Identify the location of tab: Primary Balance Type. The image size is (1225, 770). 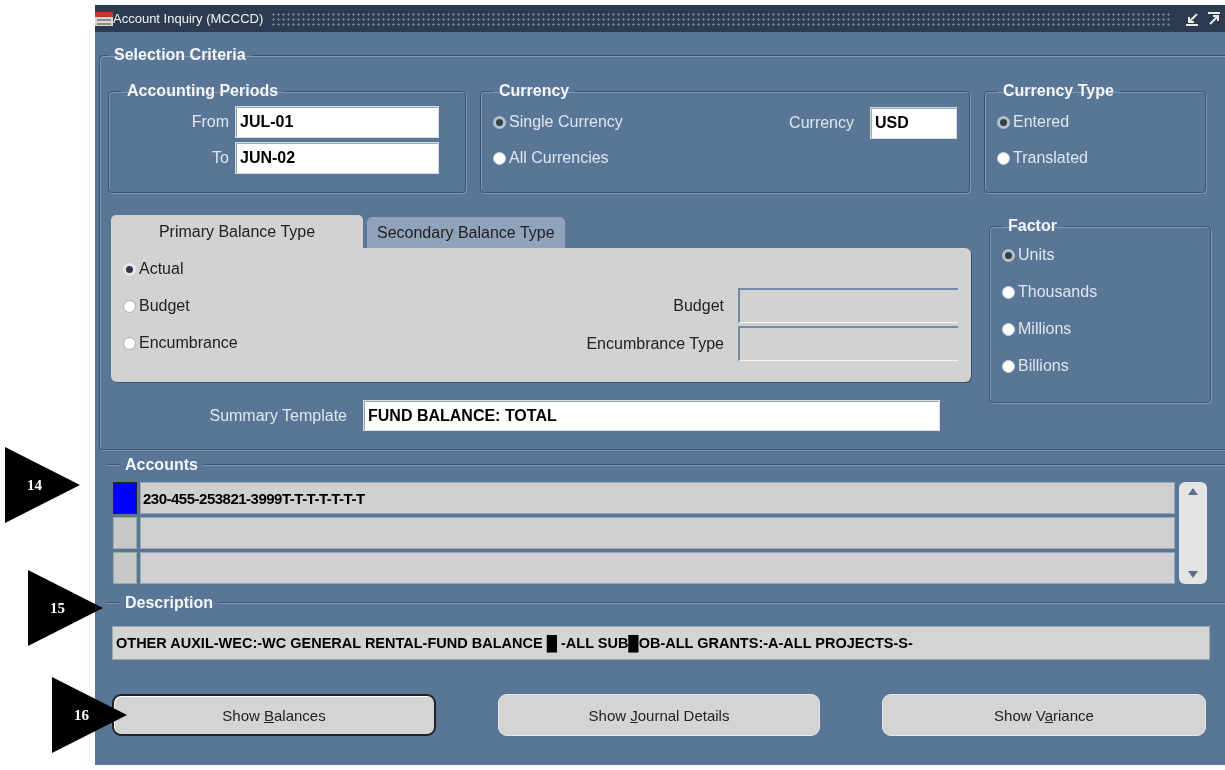
(237, 231).